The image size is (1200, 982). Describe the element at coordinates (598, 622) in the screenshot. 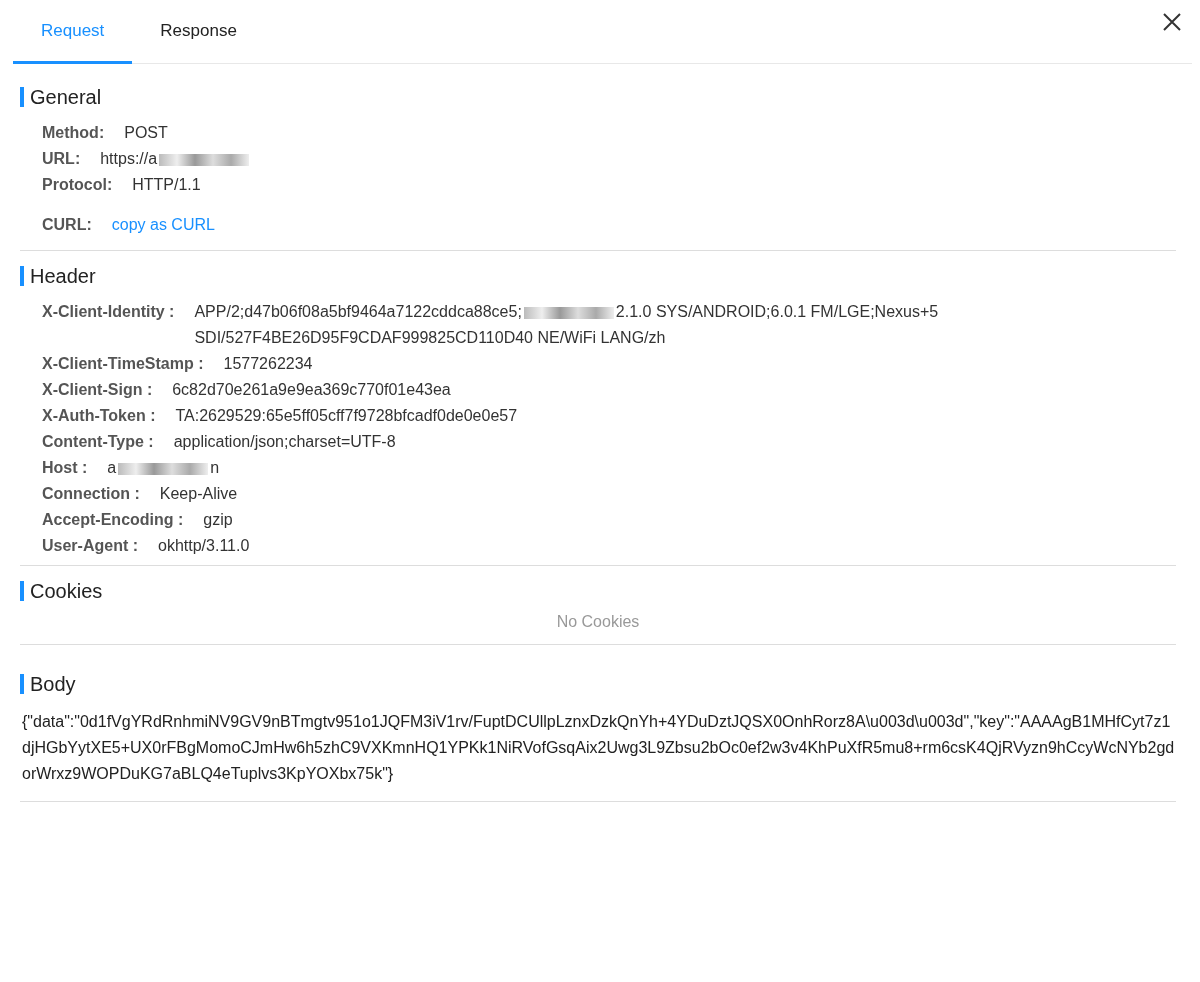

I see `empty-message: No Cookies` at that location.